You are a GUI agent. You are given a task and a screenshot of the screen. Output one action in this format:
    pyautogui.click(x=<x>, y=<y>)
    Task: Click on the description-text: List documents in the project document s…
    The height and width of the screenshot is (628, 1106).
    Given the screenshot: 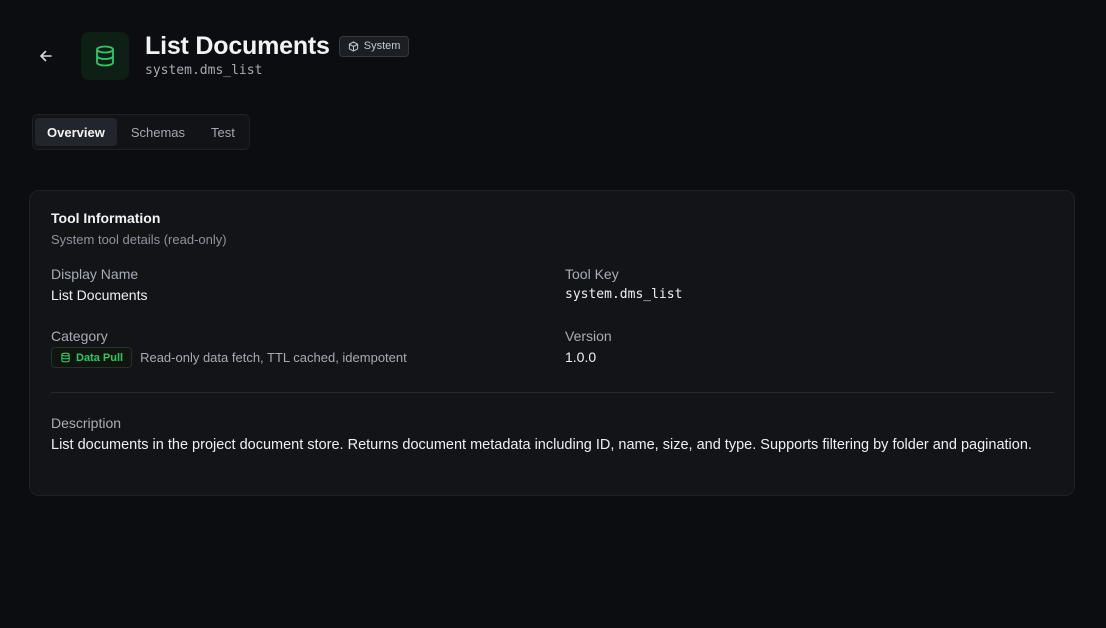 What is the action you would take?
    pyautogui.click(x=541, y=445)
    